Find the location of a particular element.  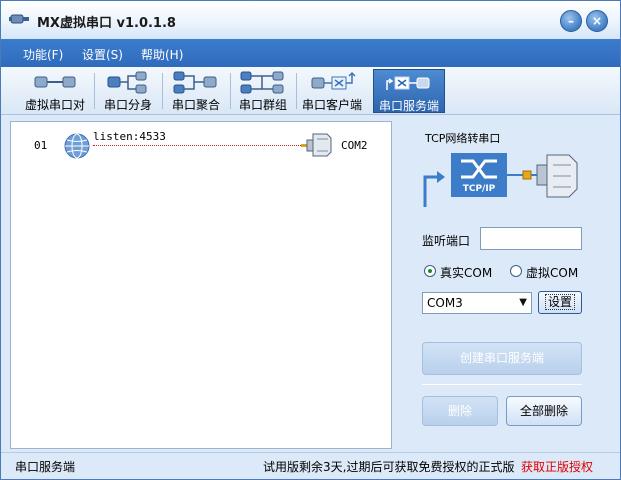

row-com-port: COM2 is located at coordinates (354, 145).